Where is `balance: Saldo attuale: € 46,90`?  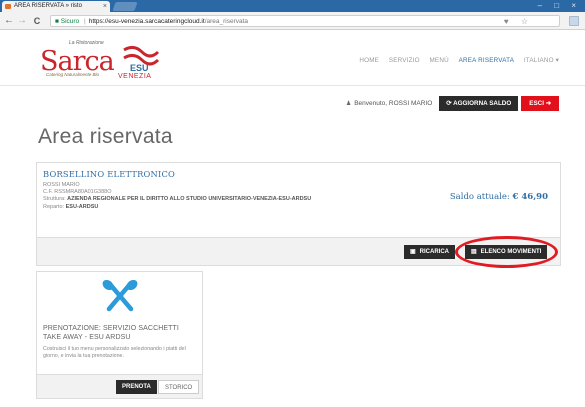 balance: Saldo attuale: € 46,90 is located at coordinates (499, 197).